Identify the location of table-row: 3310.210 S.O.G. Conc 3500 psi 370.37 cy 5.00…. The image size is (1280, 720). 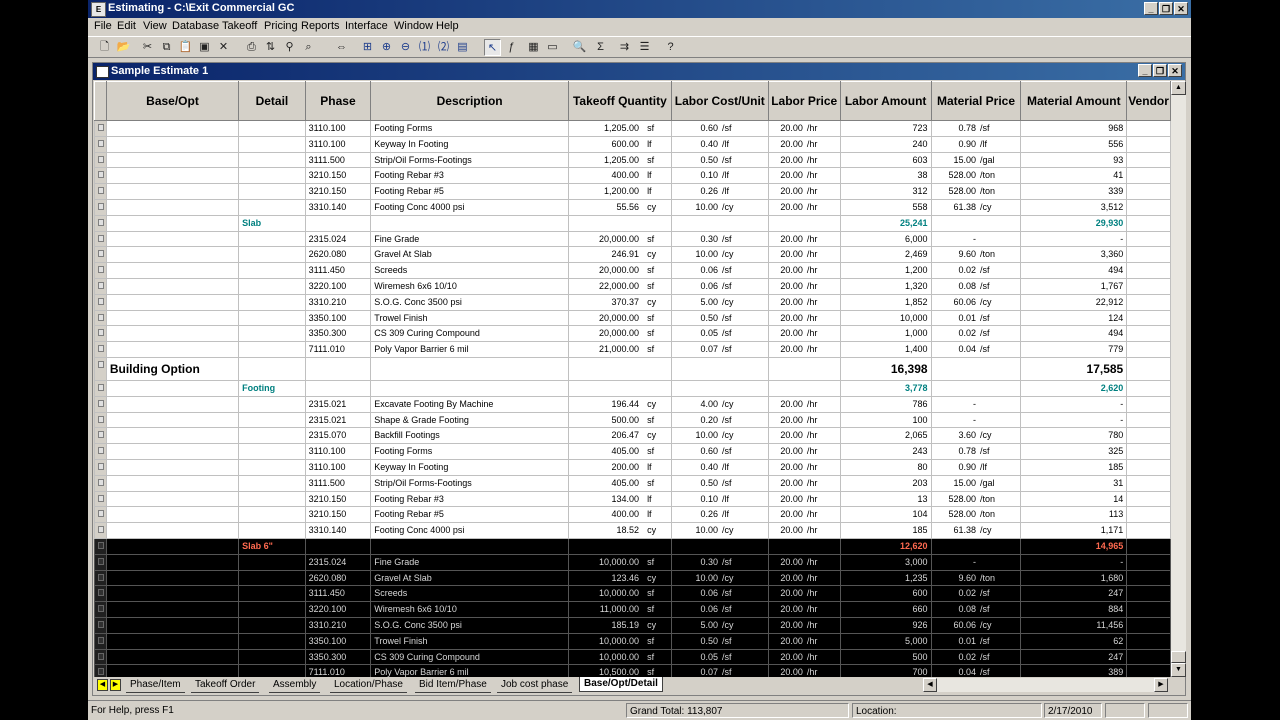
(632, 302).